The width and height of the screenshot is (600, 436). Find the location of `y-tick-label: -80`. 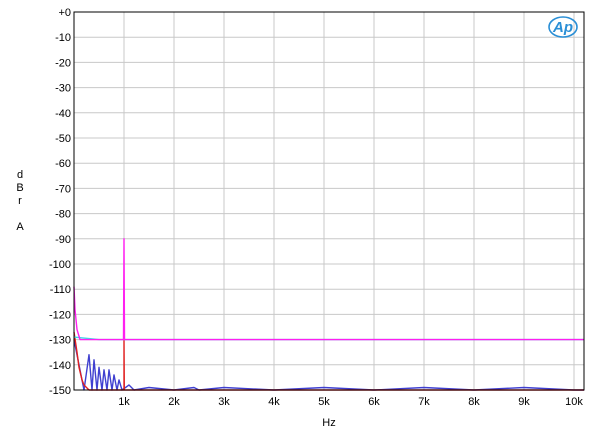

y-tick-label: -80 is located at coordinates (63, 215).